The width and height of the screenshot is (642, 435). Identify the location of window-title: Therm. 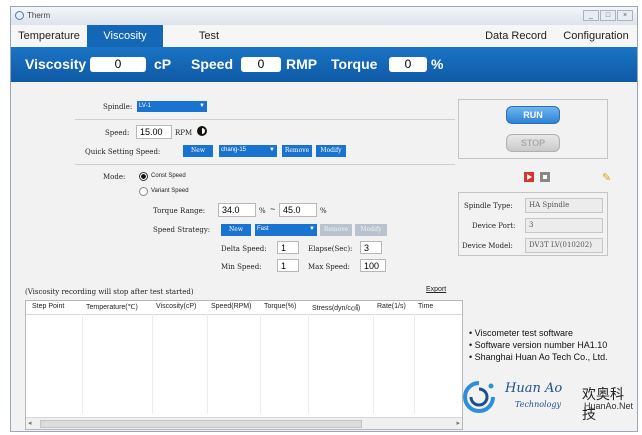
(39, 15).